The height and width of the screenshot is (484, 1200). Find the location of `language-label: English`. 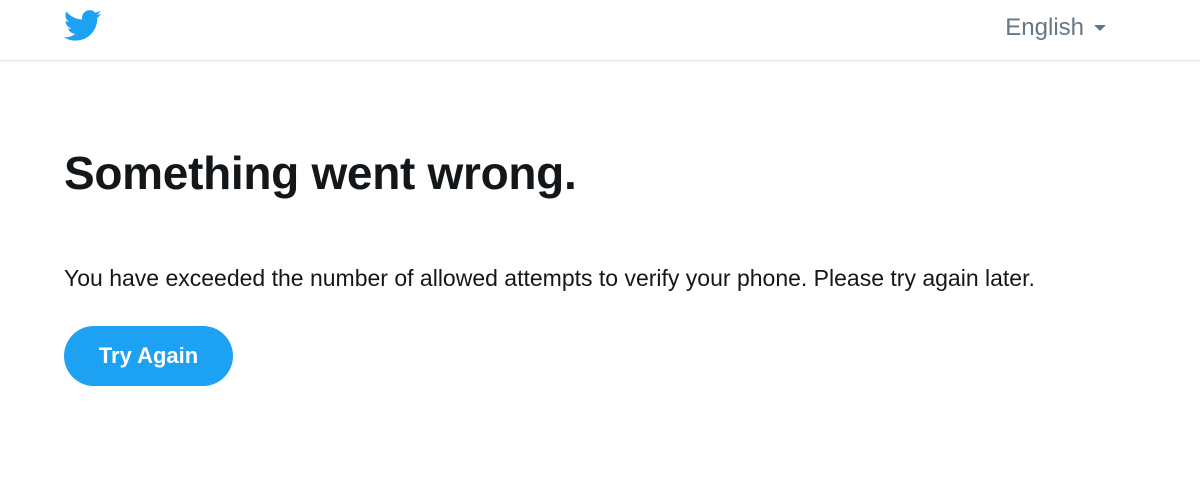

language-label: English is located at coordinates (1044, 27).